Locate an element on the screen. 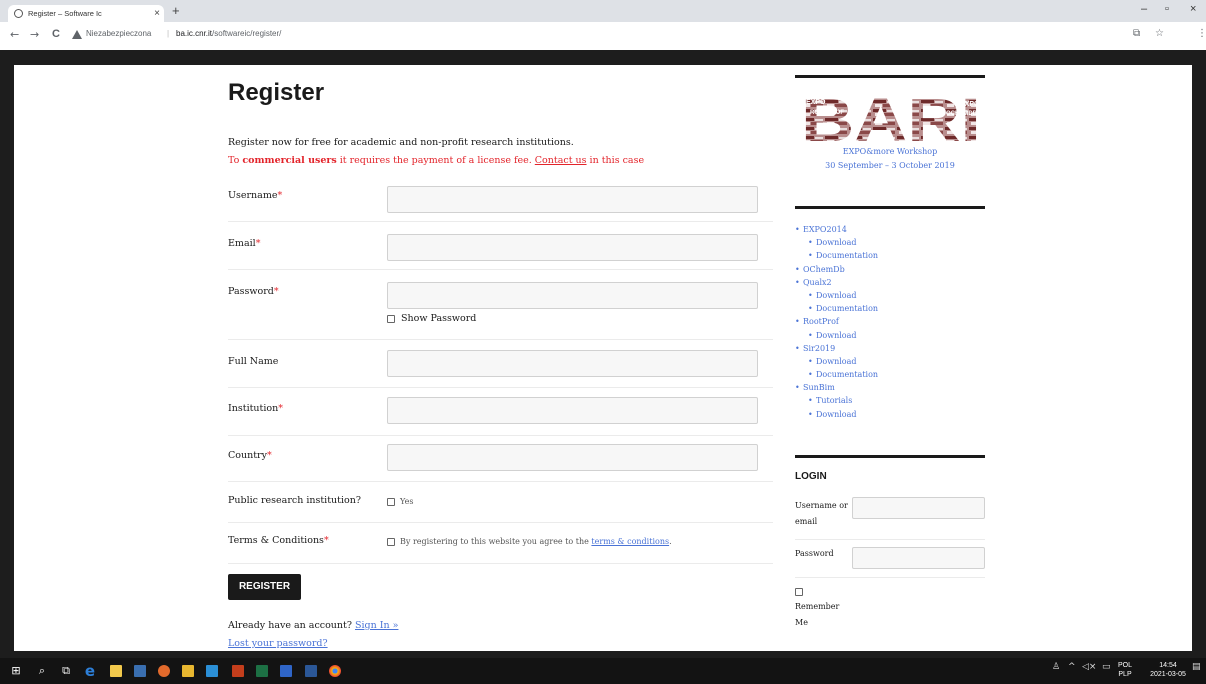  login-username-input is located at coordinates (918, 508).